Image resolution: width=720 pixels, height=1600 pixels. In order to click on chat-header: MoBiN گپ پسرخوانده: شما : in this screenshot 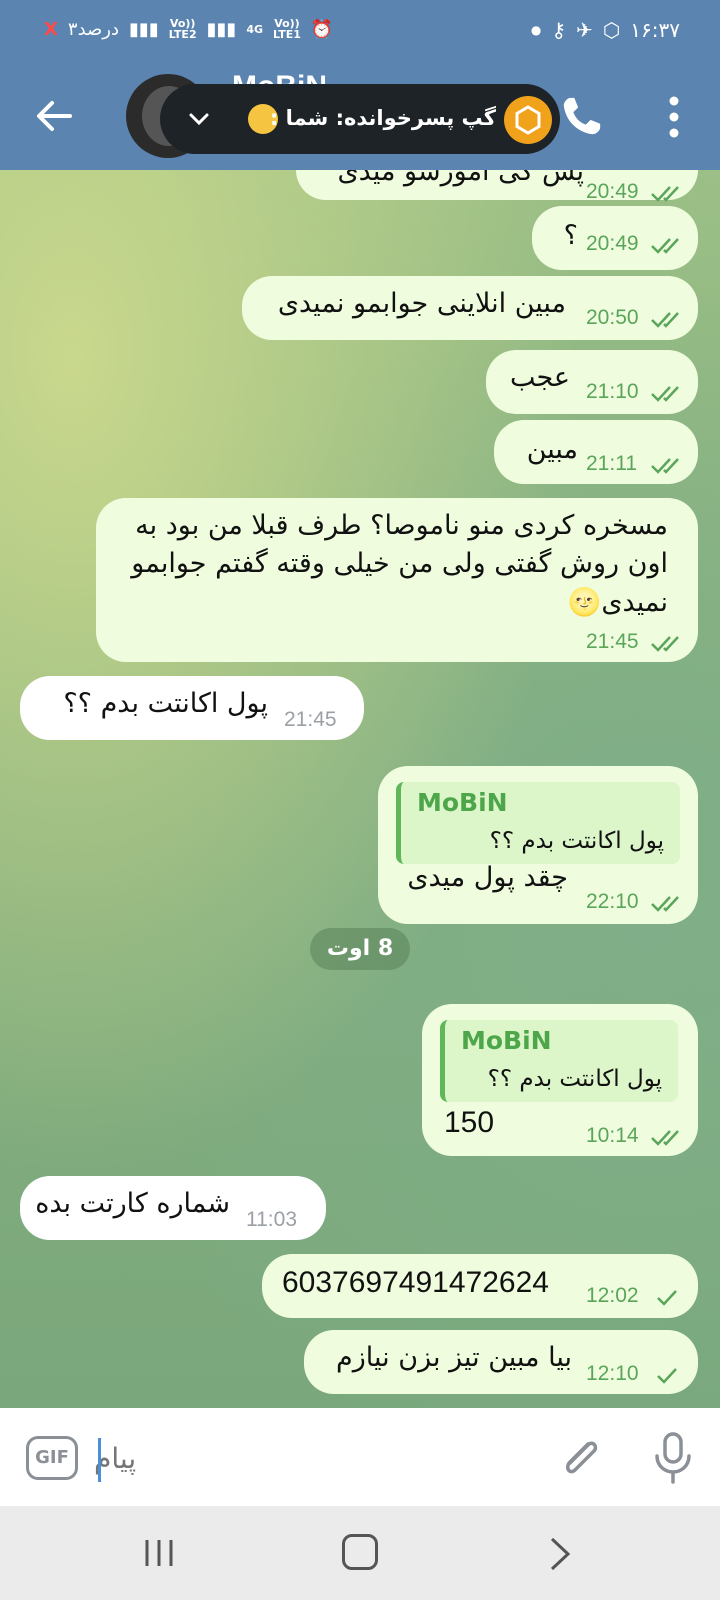, I will do `click(360, 118)`.